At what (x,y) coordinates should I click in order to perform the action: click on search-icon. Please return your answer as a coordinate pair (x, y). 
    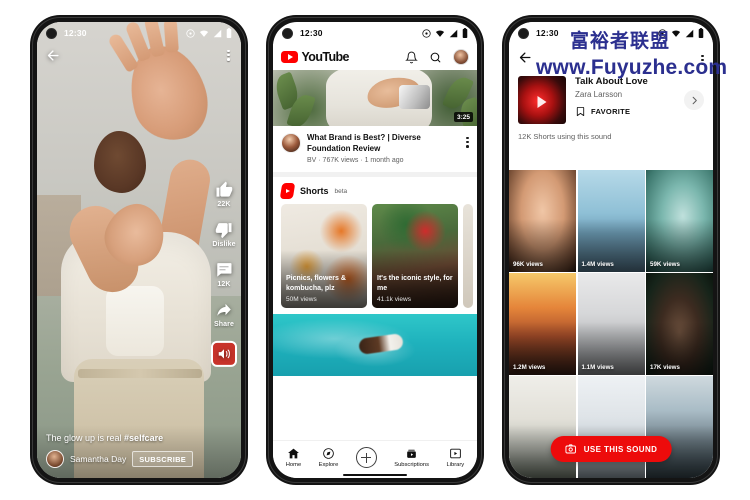
    Looking at the image, I should click on (435, 57).